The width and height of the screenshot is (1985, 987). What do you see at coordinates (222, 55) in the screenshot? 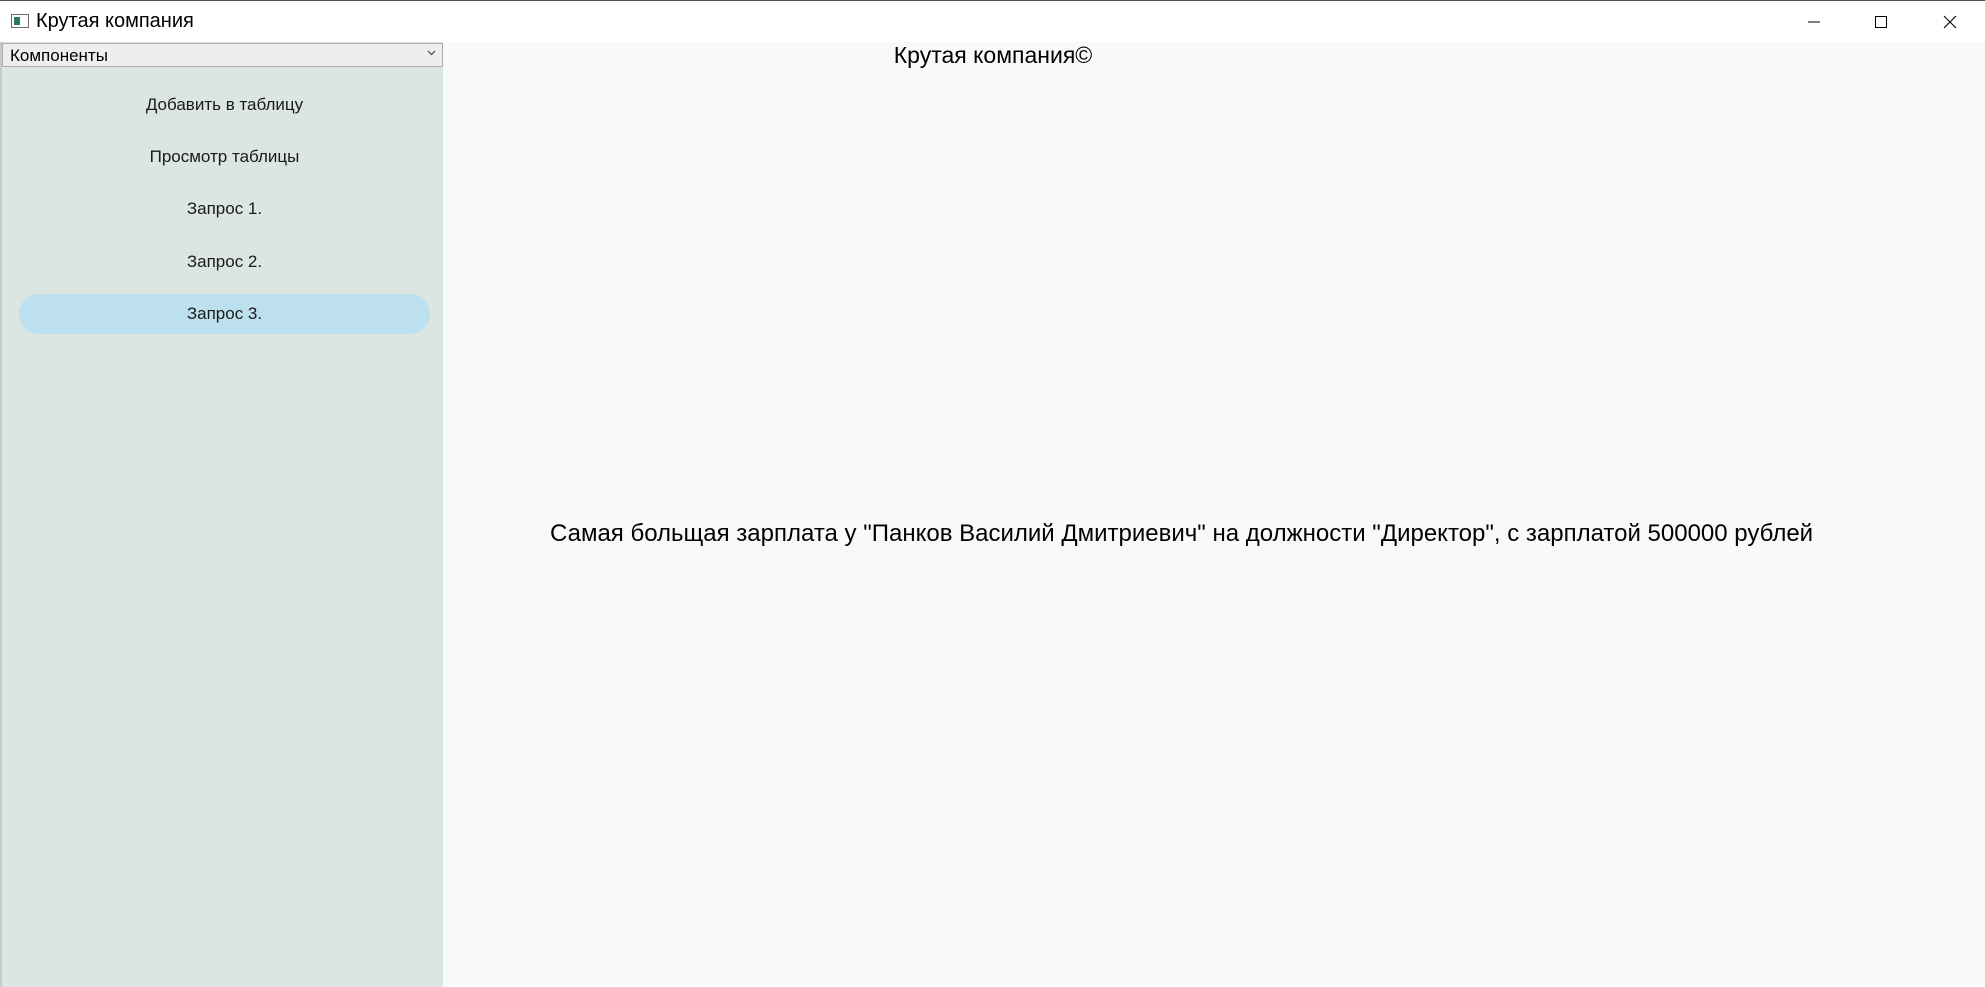
I see `components-combobox: Компоненты` at bounding box center [222, 55].